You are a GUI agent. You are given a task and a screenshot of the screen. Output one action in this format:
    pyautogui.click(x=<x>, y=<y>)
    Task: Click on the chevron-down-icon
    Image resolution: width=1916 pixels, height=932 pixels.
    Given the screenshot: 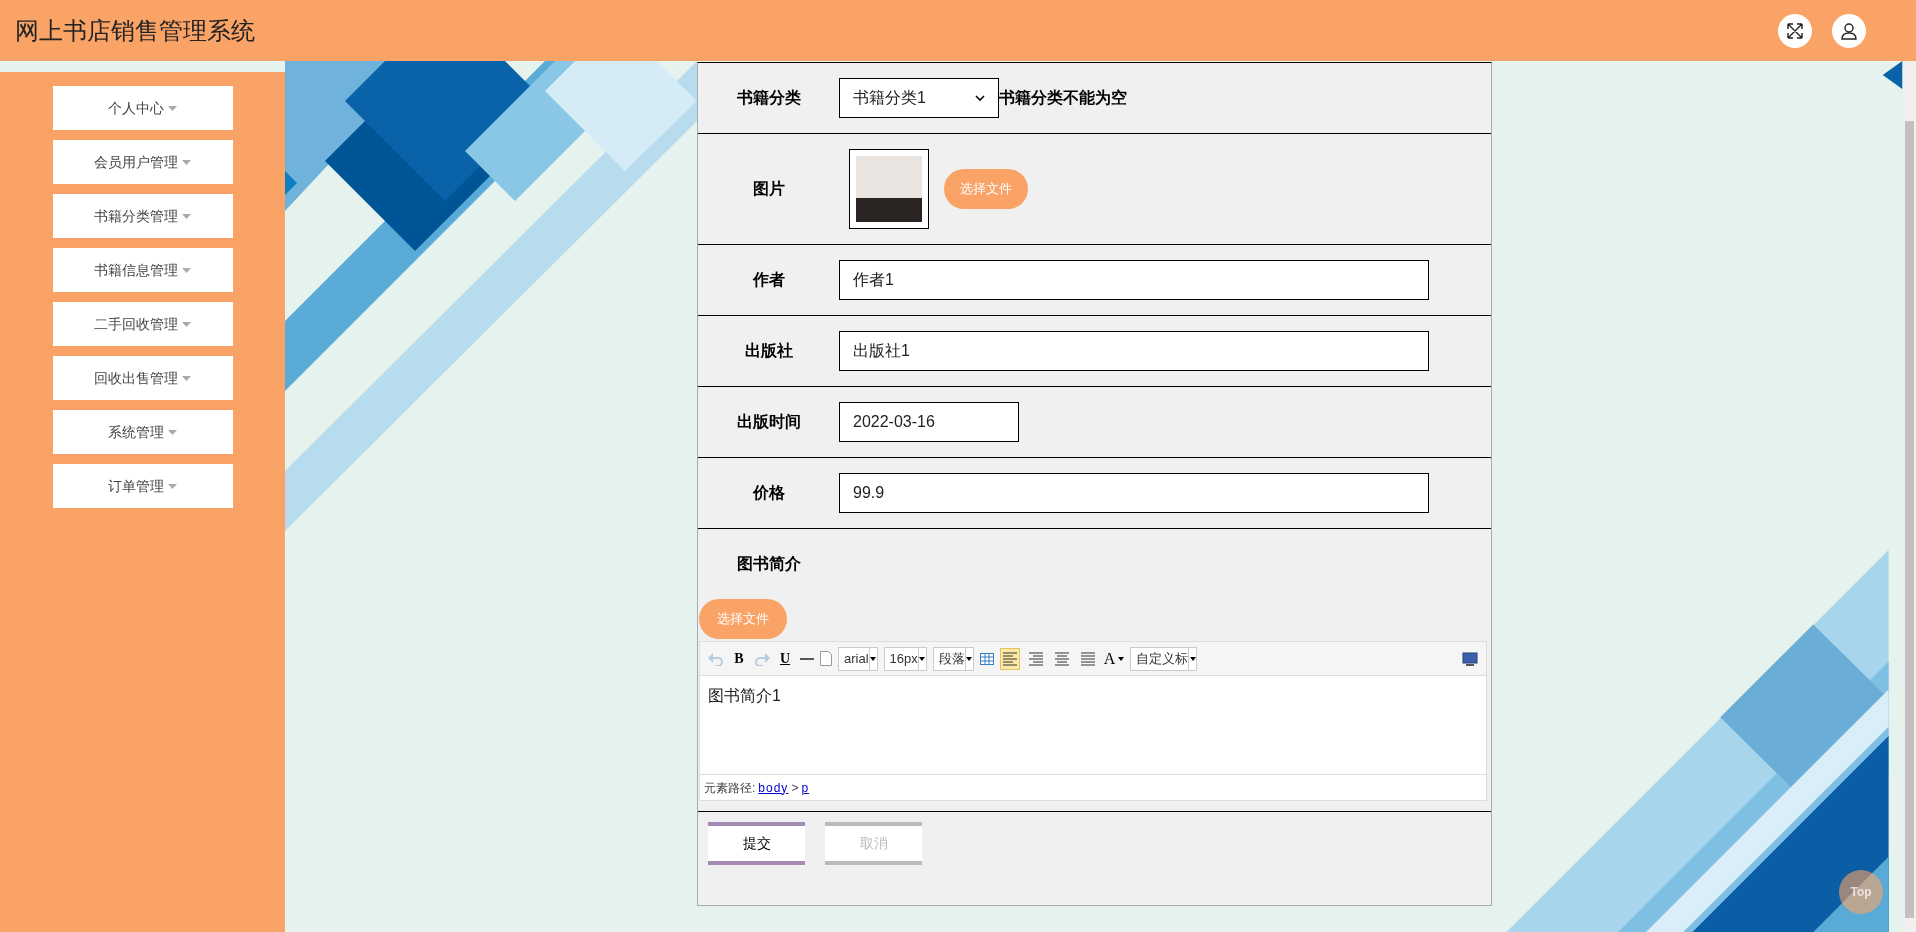 What is the action you would take?
    pyautogui.click(x=980, y=98)
    